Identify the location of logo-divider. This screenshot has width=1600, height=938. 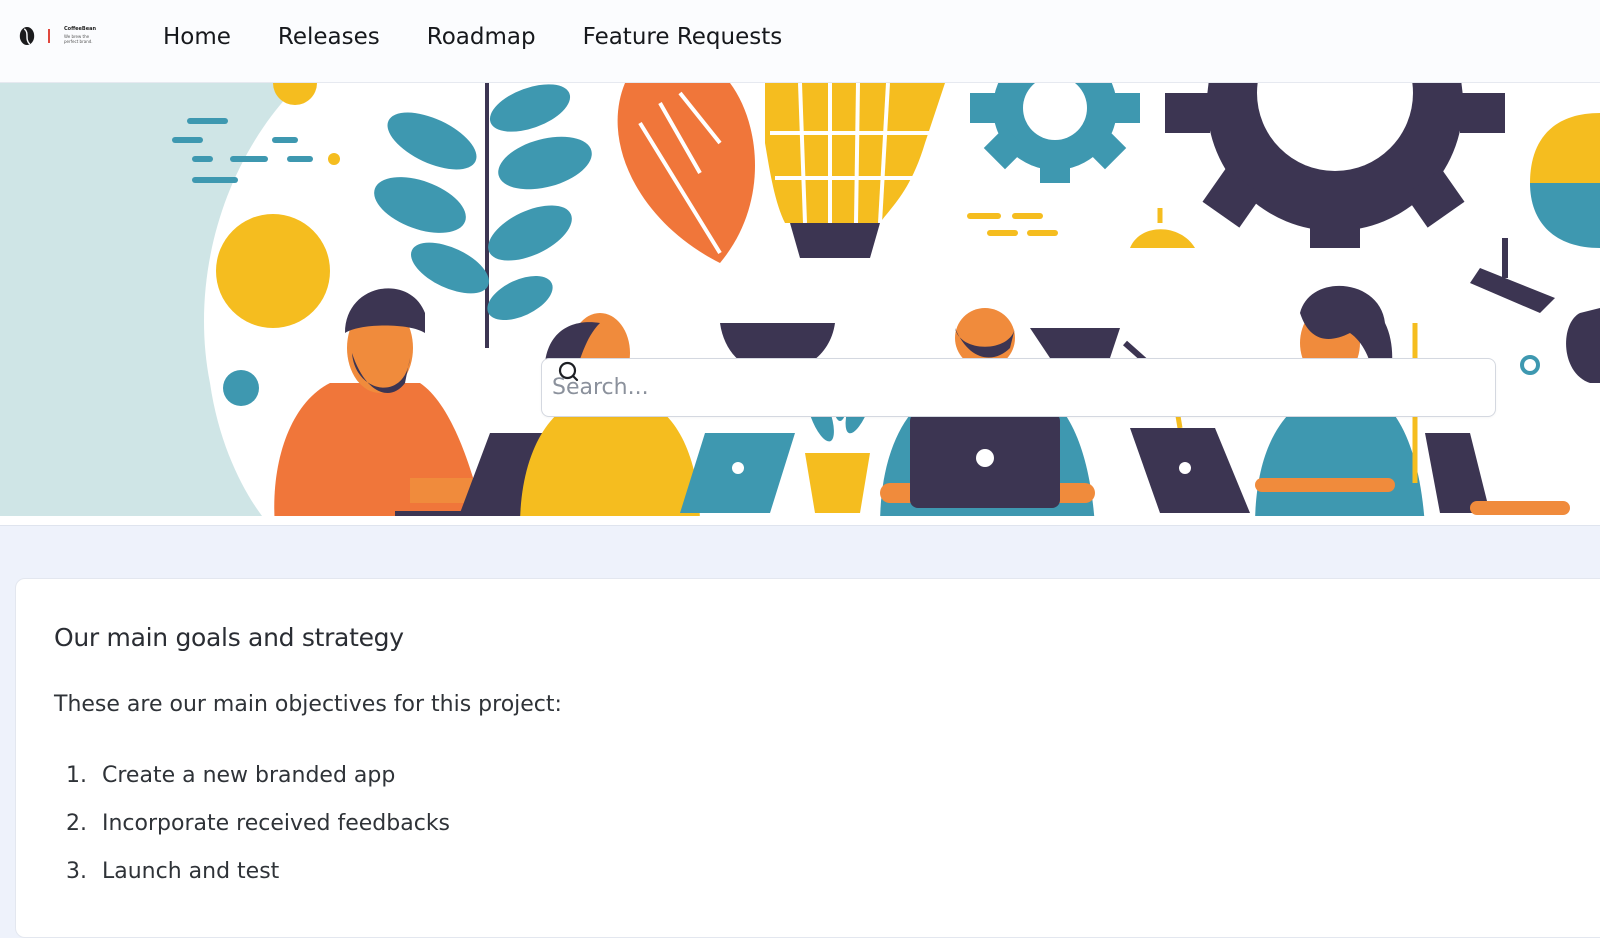
(49, 36).